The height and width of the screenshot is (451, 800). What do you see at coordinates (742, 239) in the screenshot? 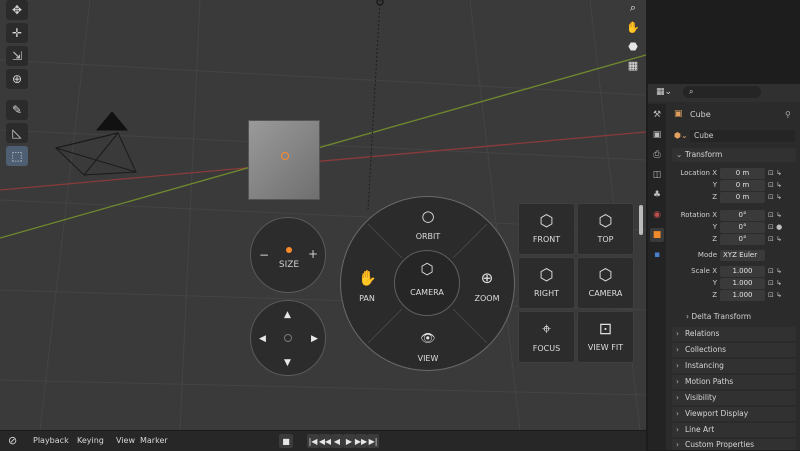
I see `rotation-z-field: 0°` at bounding box center [742, 239].